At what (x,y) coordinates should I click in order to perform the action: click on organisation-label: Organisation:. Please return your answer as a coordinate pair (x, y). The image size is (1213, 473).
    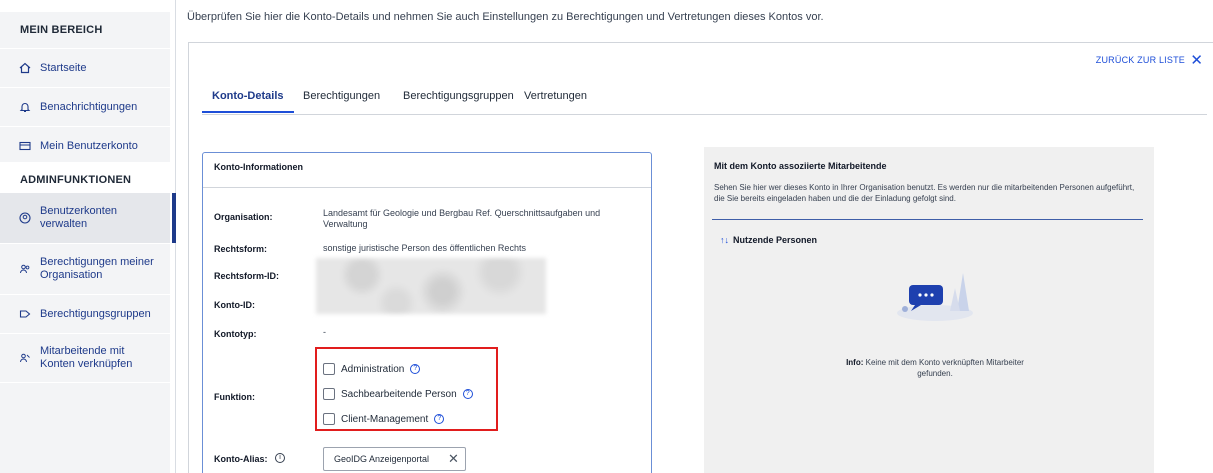
    Looking at the image, I should click on (243, 217).